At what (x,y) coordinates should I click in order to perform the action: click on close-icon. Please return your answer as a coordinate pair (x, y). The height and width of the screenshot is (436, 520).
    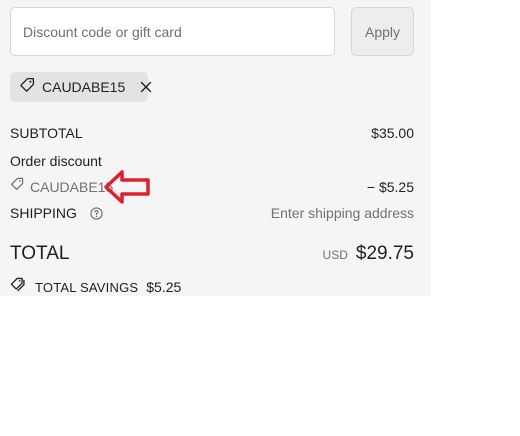
    Looking at the image, I should click on (146, 87).